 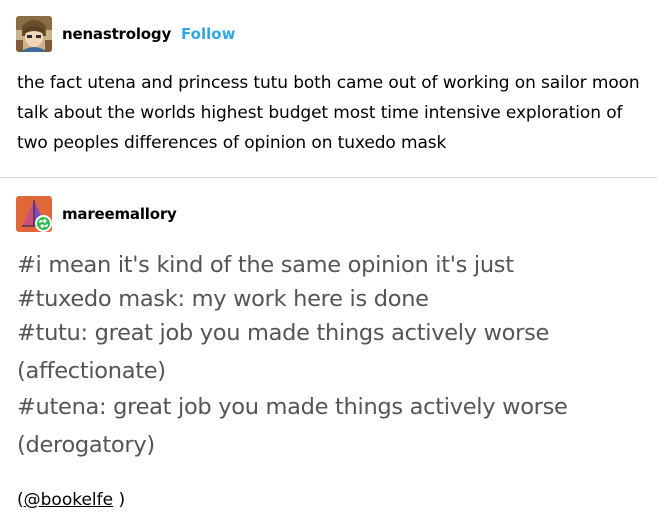 I want to click on credit-prefix: (, so click(x=20, y=500).